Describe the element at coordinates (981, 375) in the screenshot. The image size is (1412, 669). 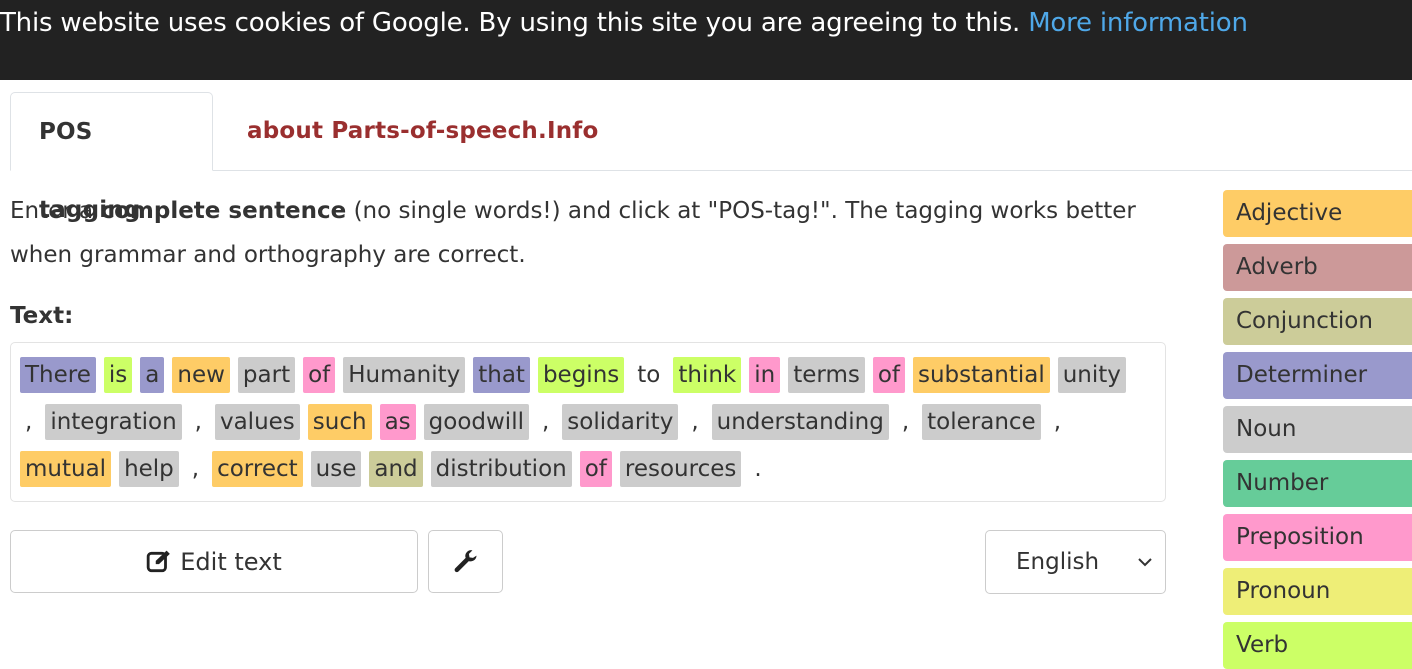
I see `tagged-word: substantial` at that location.